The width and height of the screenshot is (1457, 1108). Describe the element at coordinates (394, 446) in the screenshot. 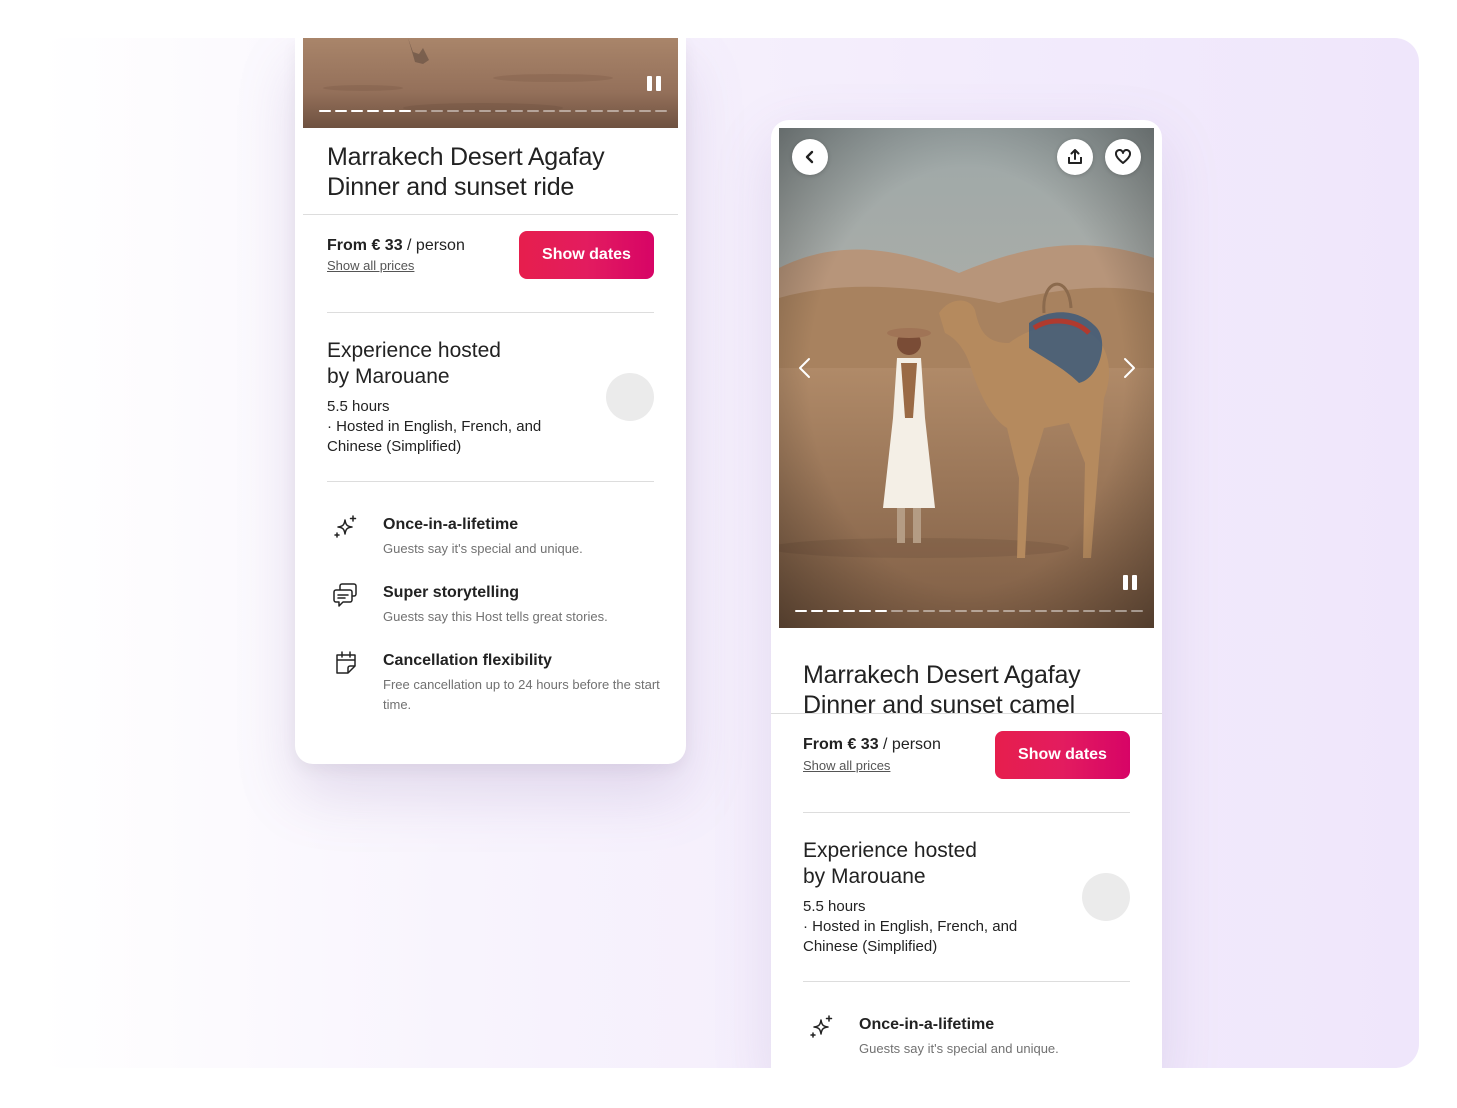

I see `languages-text-line2: Chinese (Simplified)` at that location.